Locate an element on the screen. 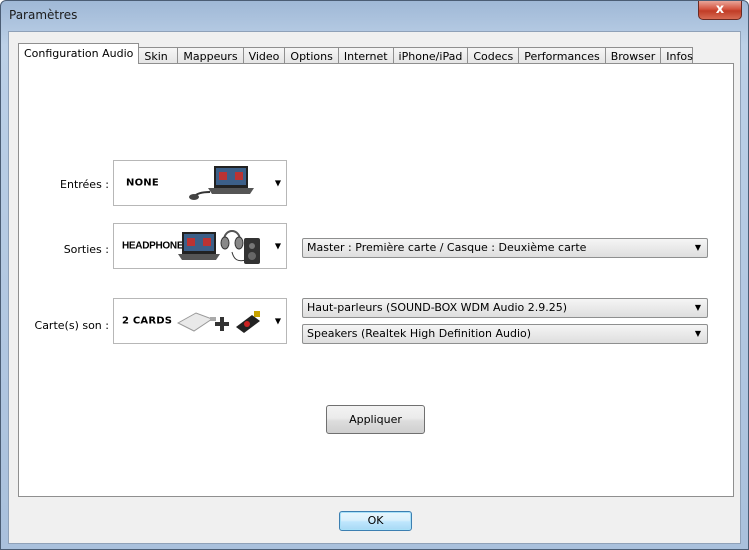  soundcards-label: Carte(s) son : is located at coordinates (71, 325).